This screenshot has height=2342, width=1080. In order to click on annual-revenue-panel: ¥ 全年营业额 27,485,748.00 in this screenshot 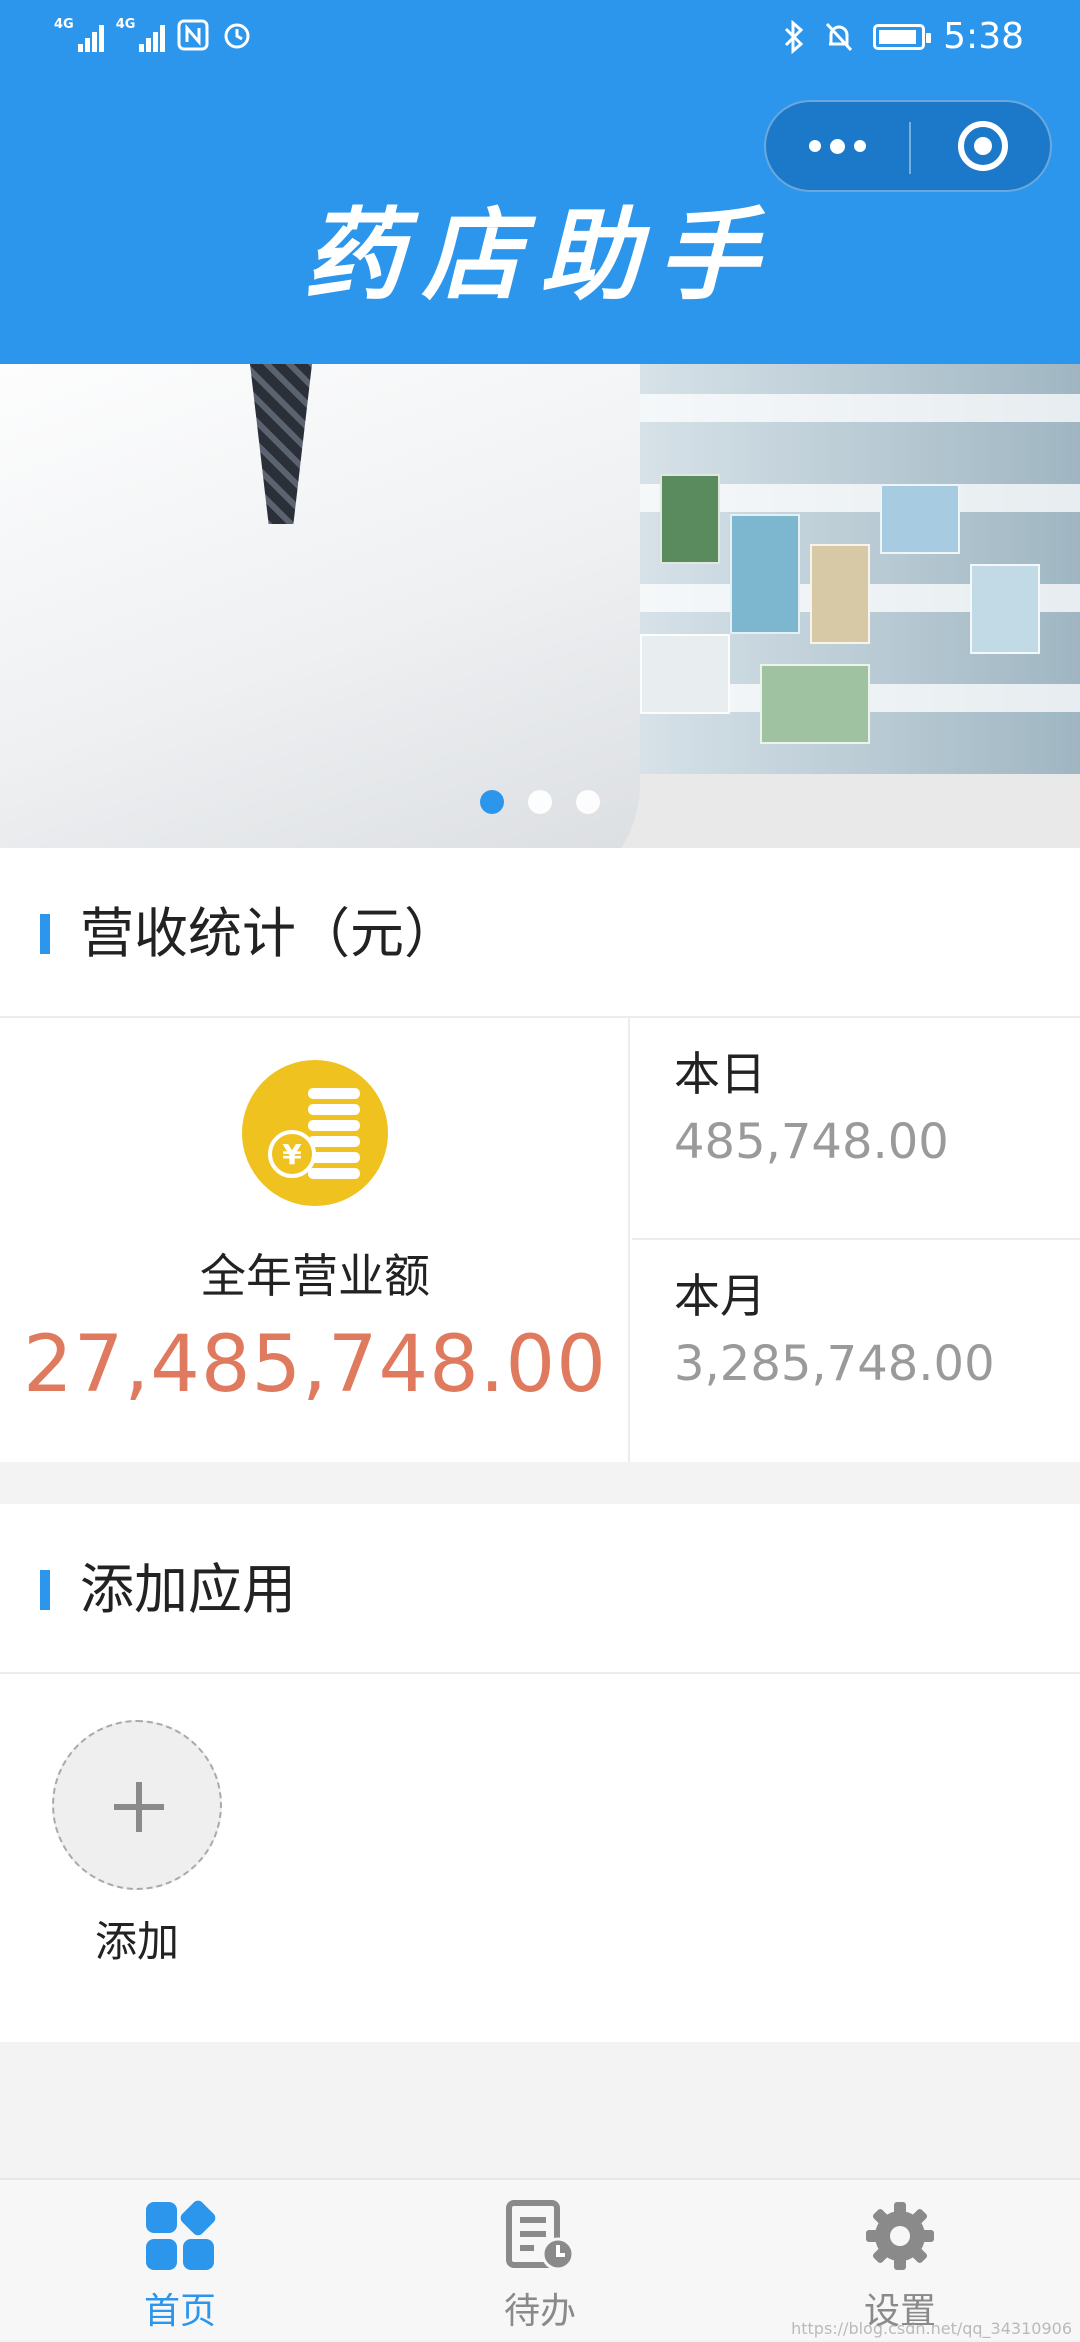, I will do `click(315, 1240)`.